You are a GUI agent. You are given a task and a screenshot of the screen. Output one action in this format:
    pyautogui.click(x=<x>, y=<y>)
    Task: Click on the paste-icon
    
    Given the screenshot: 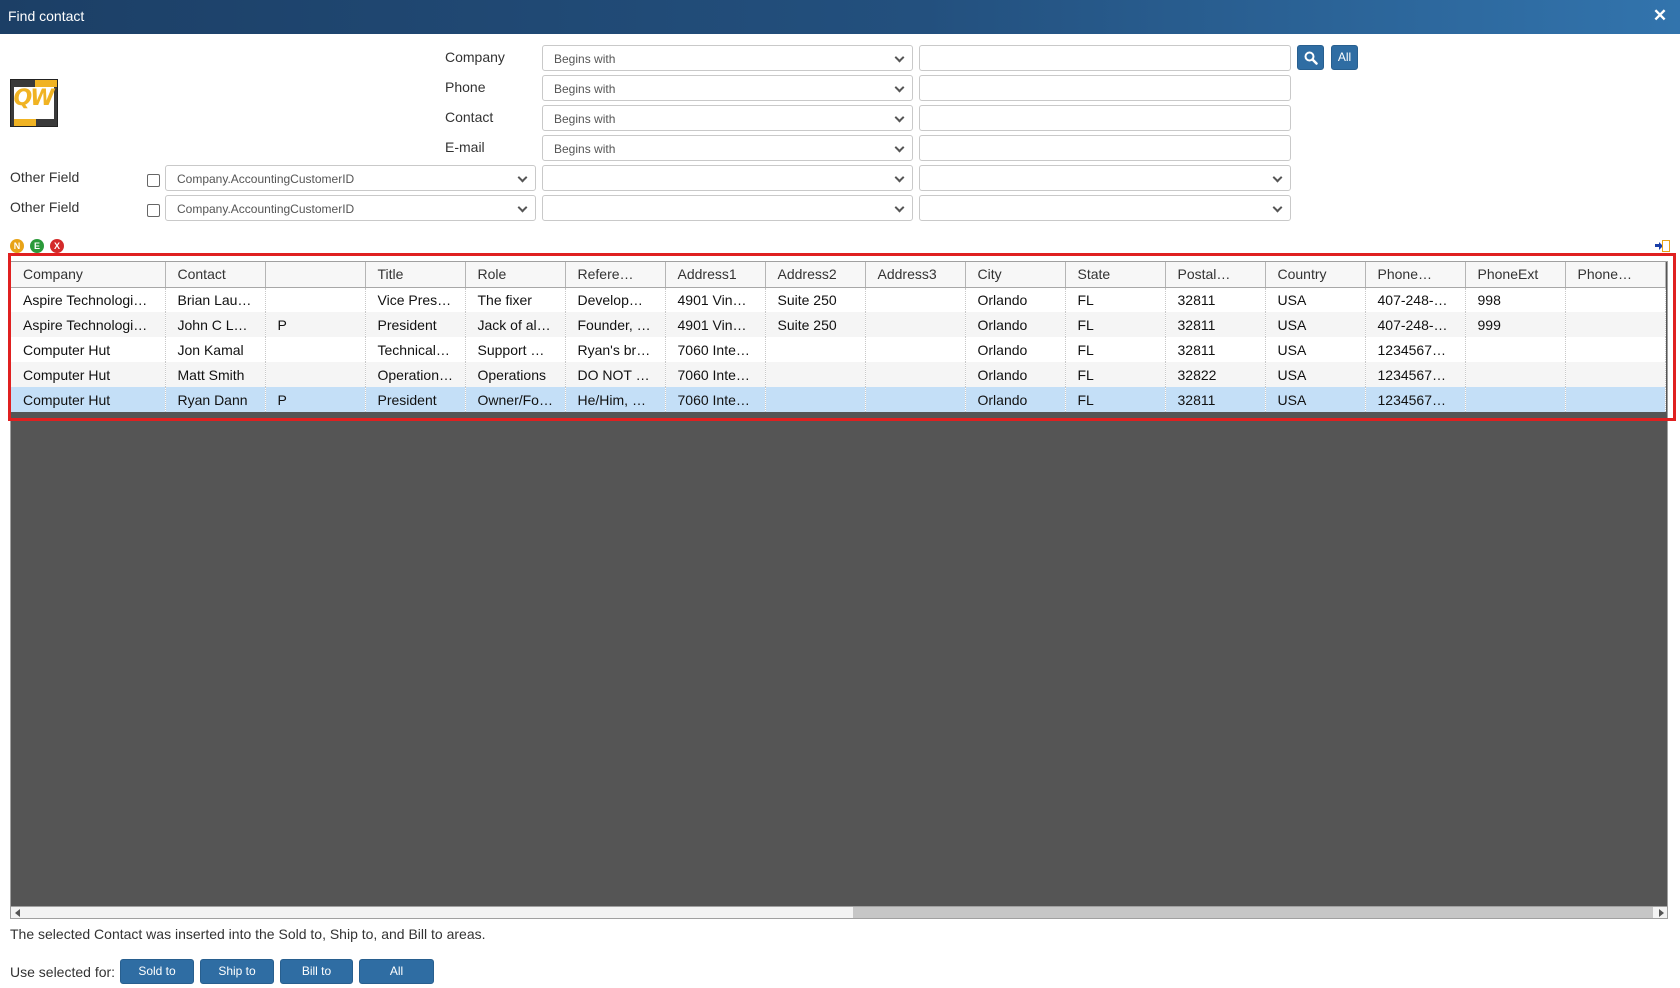 What is the action you would take?
    pyautogui.click(x=1663, y=246)
    